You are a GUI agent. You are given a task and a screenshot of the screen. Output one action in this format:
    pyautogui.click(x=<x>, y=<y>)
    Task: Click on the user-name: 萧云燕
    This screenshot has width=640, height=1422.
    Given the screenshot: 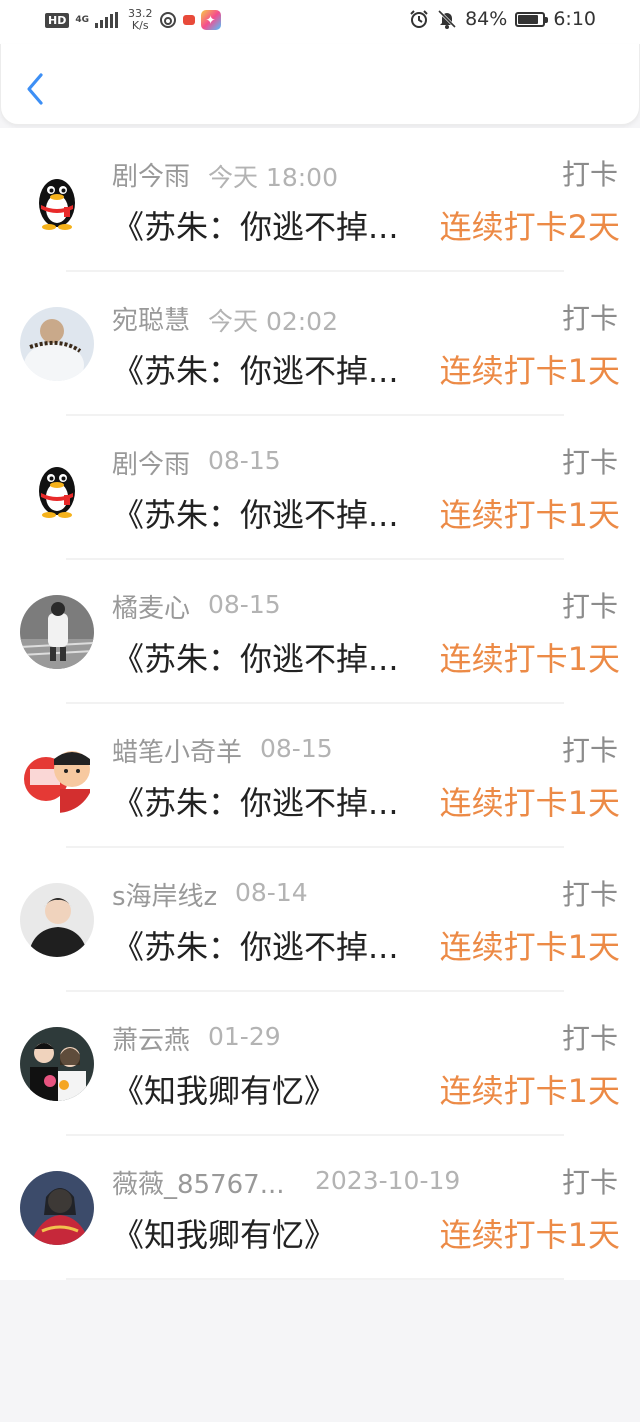 What is the action you would take?
    pyautogui.click(x=151, y=1041)
    